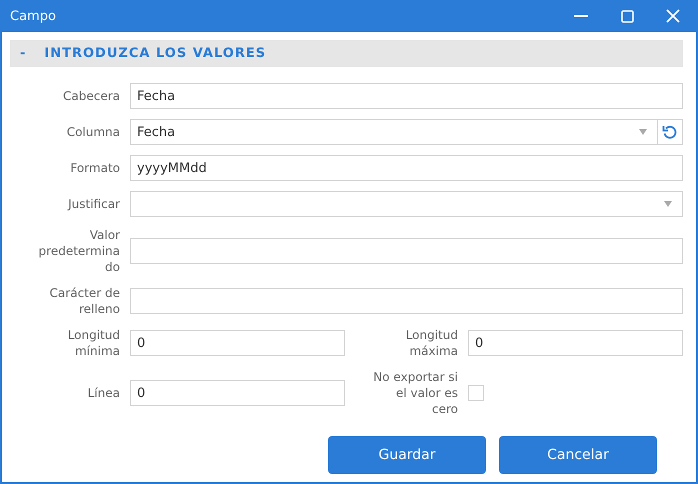 The image size is (698, 484). What do you see at coordinates (673, 16) in the screenshot?
I see `close-icon` at bounding box center [673, 16].